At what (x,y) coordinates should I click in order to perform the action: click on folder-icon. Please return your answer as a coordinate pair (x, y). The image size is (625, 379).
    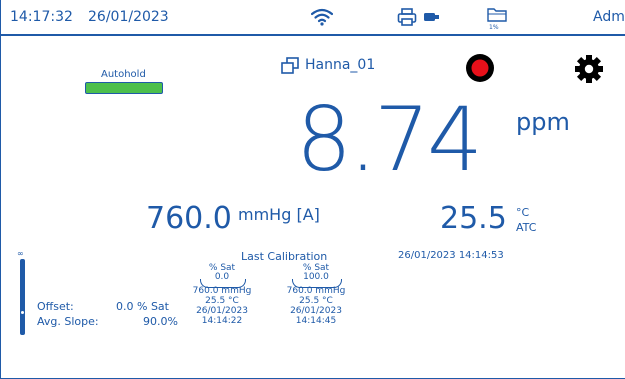
    Looking at the image, I should click on (497, 14).